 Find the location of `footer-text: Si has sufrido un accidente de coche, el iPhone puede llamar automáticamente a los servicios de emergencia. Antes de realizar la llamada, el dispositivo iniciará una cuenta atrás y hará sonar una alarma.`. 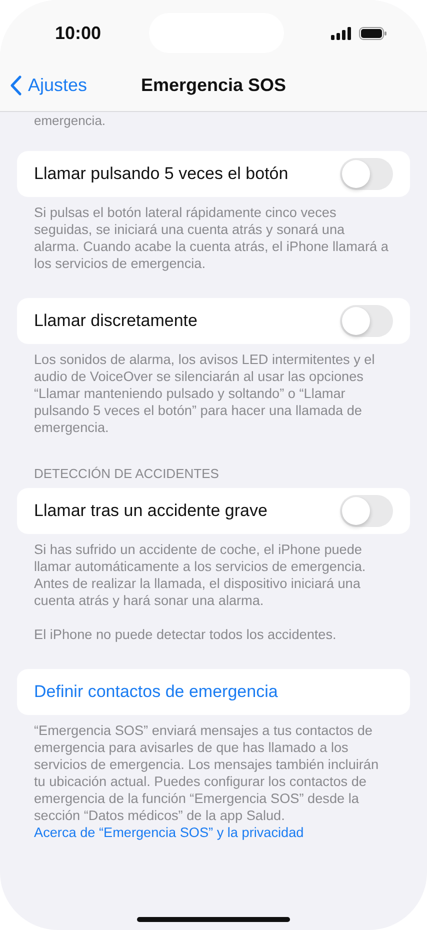

footer-text: Si has sufrido un accidente de coche, el iPhone puede llamar automáticamente a los servicios de emergencia. Antes de realizar la llamada, el dispositivo iniciará una cuenta atrás y hará sonar una alarma. is located at coordinates (200, 575).